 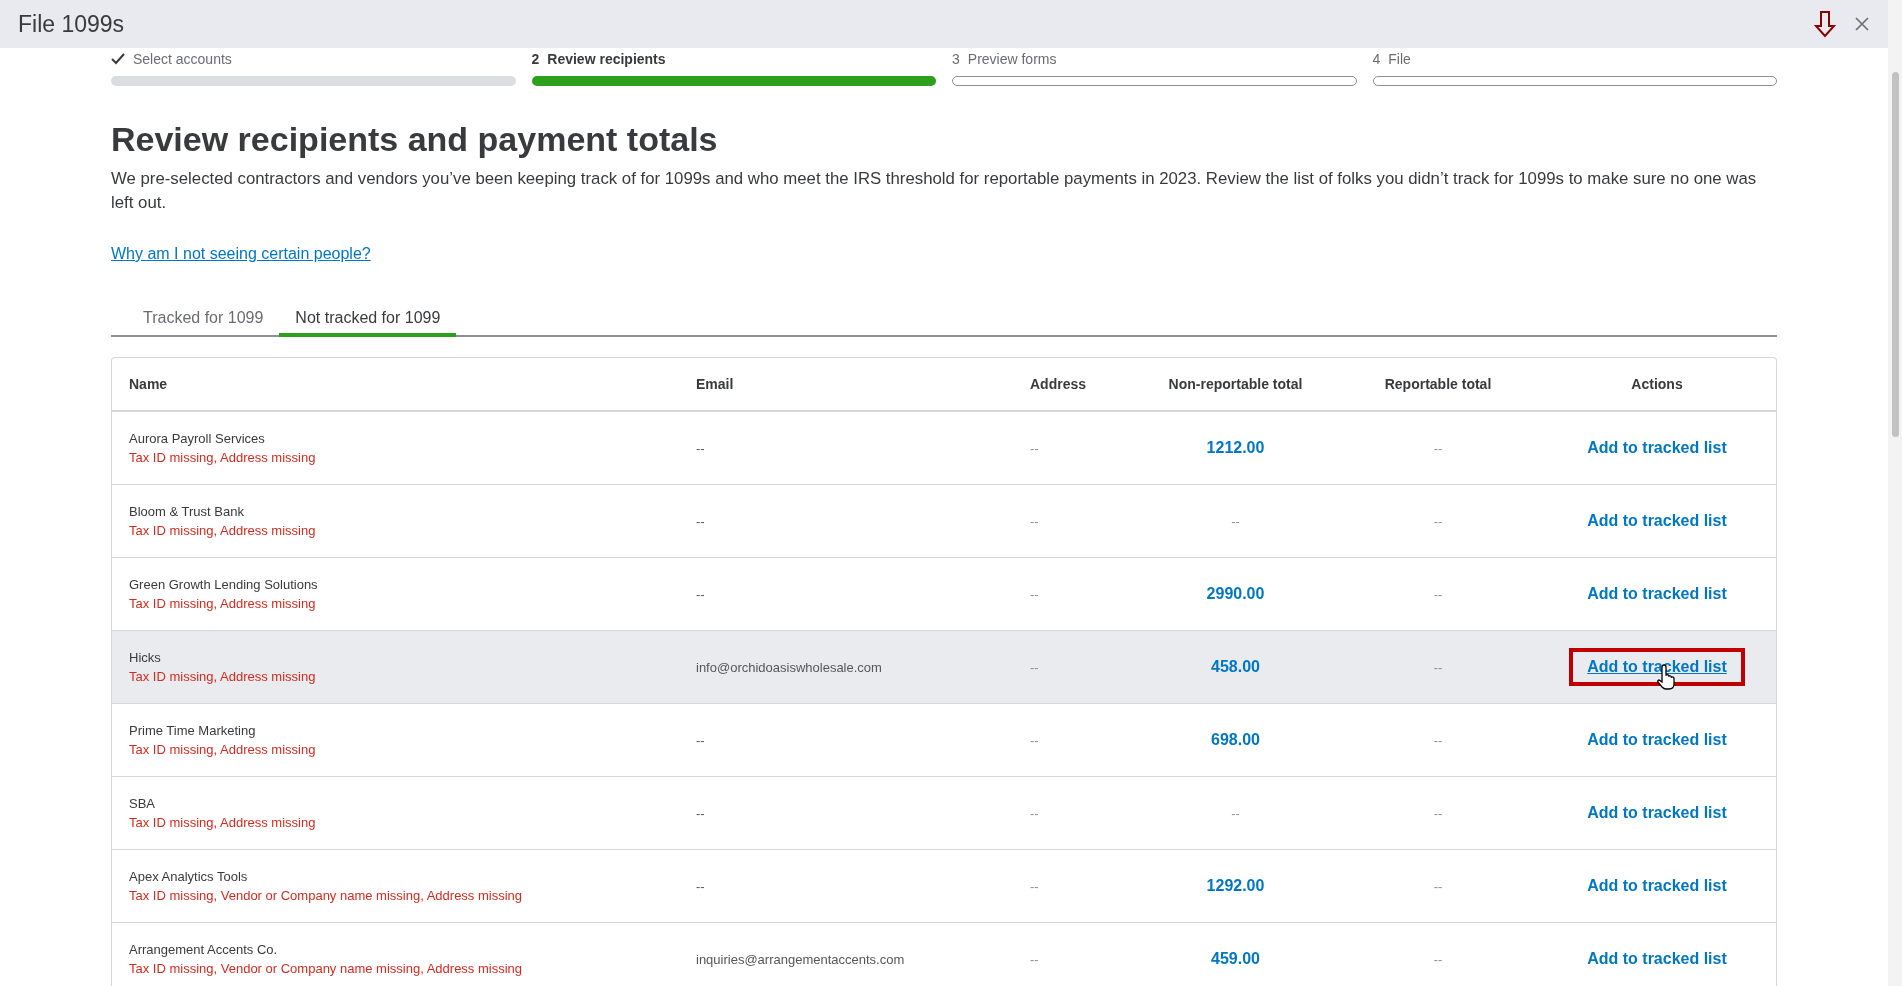 I want to click on step-number: 4, so click(x=1376, y=59).